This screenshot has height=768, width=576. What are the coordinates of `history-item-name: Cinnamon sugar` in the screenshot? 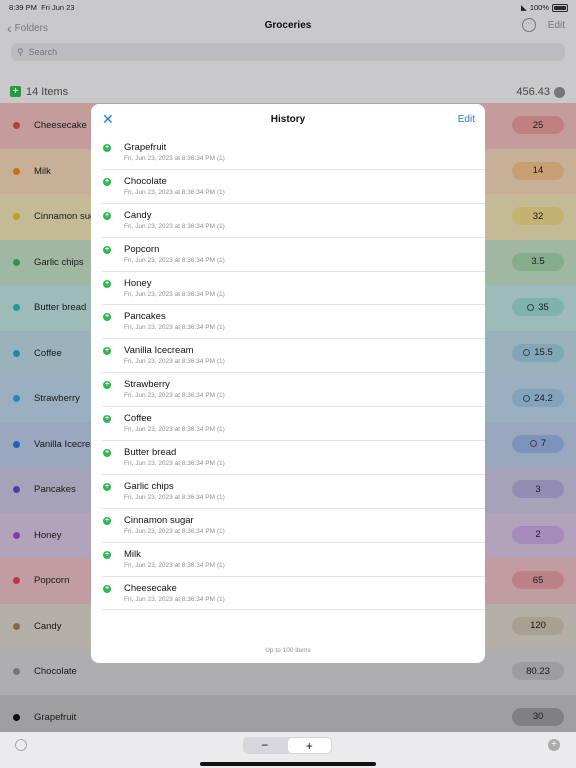 It's located at (159, 520).